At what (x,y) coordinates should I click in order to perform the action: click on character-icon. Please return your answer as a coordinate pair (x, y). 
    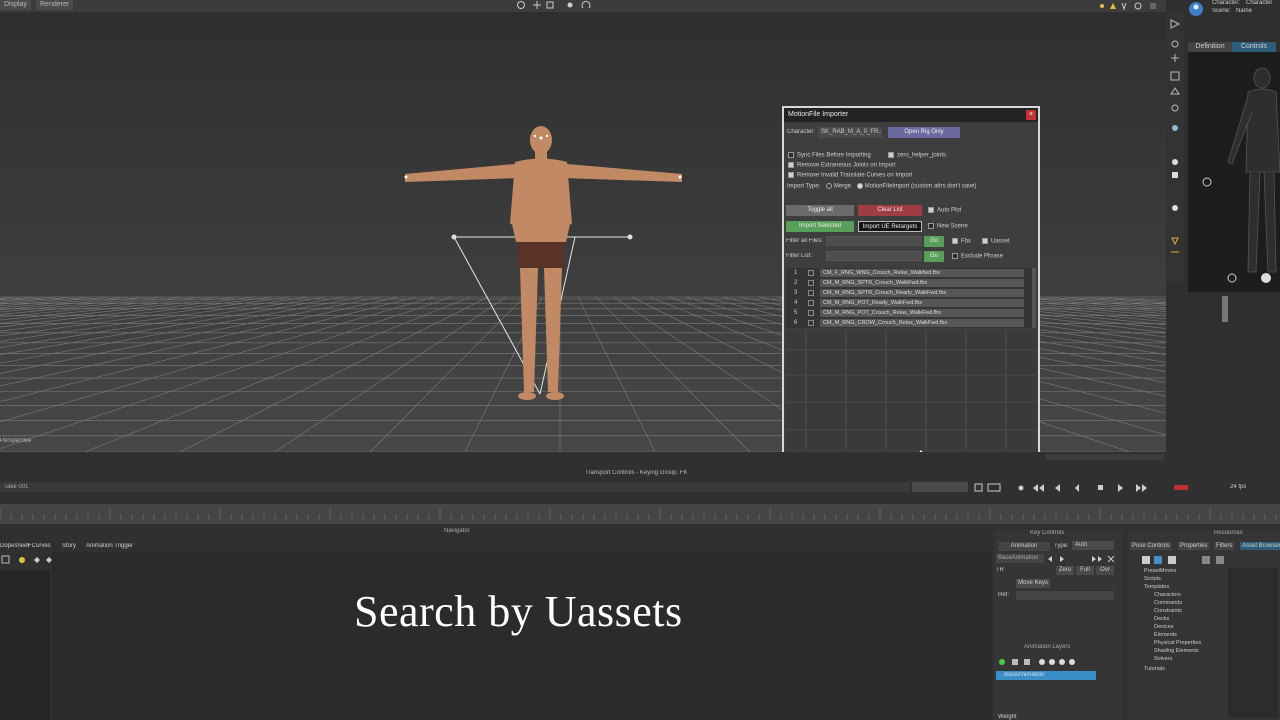
    Looking at the image, I should click on (1196, 9).